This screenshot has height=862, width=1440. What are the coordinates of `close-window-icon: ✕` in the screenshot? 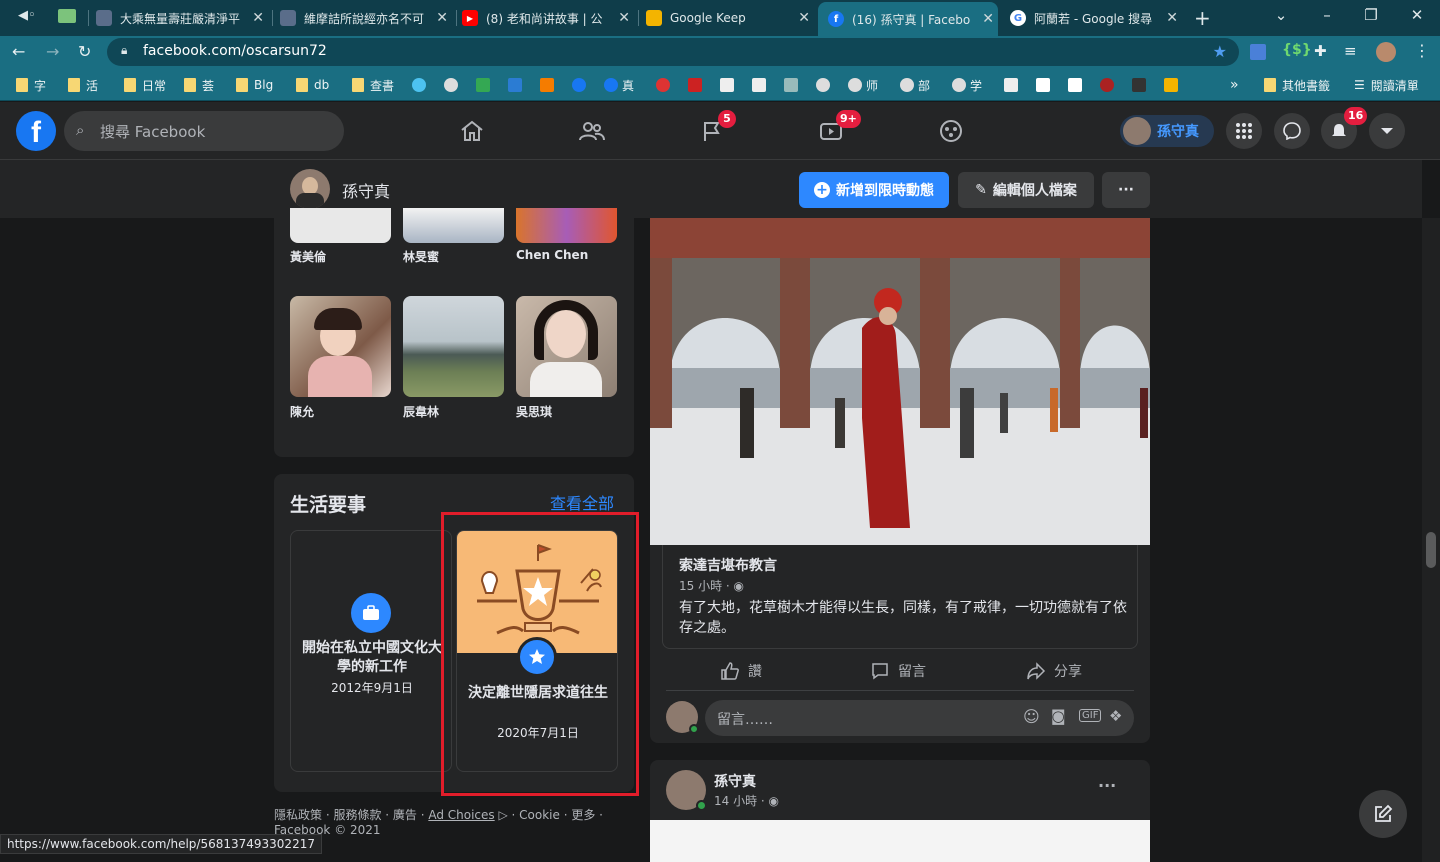 It's located at (1417, 15).